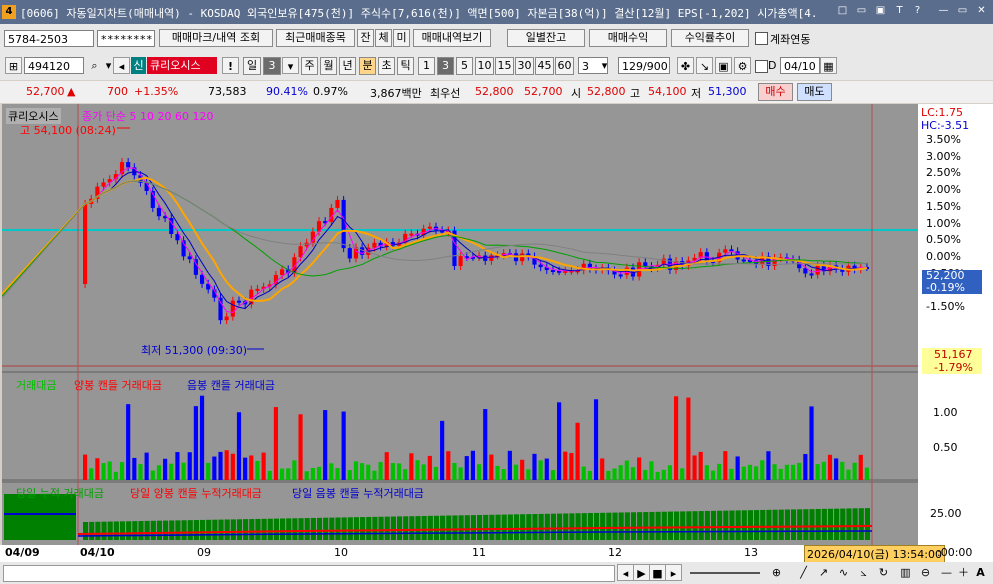 This screenshot has width=993, height=584. What do you see at coordinates (905, 572) in the screenshot?
I see `grid-tool-icon: ▥` at bounding box center [905, 572].